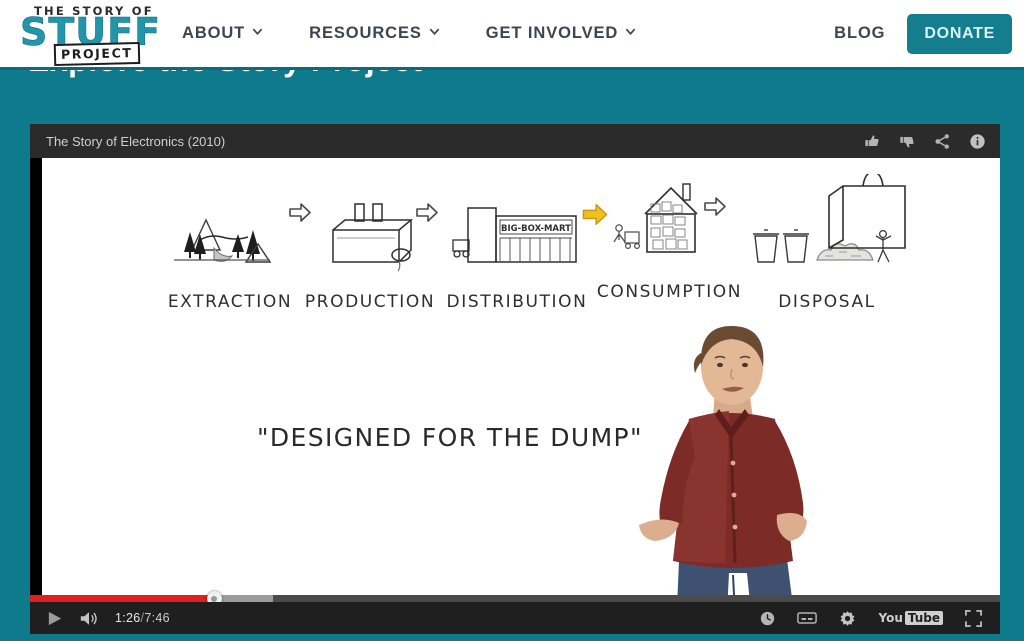 This screenshot has height=641, width=1024. I want to click on play-button, so click(54, 618).